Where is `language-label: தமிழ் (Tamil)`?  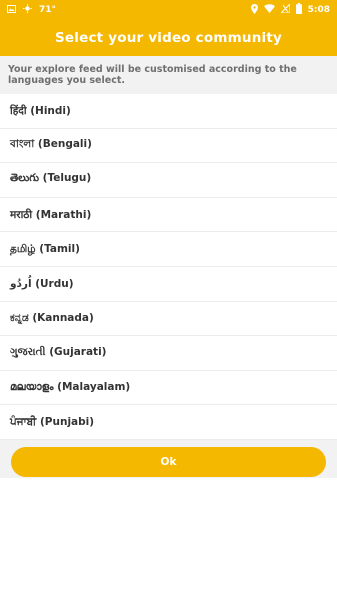 language-label: தமிழ் (Tamil) is located at coordinates (45, 248).